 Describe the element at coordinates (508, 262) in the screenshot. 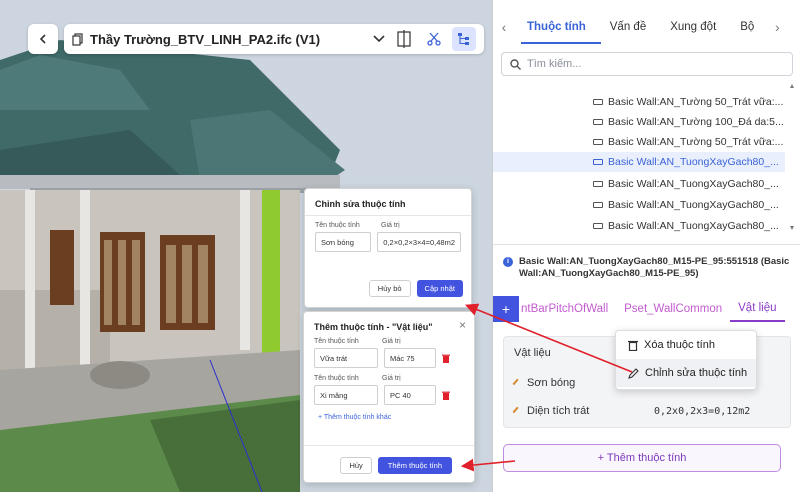

I see `info-icon: i` at that location.